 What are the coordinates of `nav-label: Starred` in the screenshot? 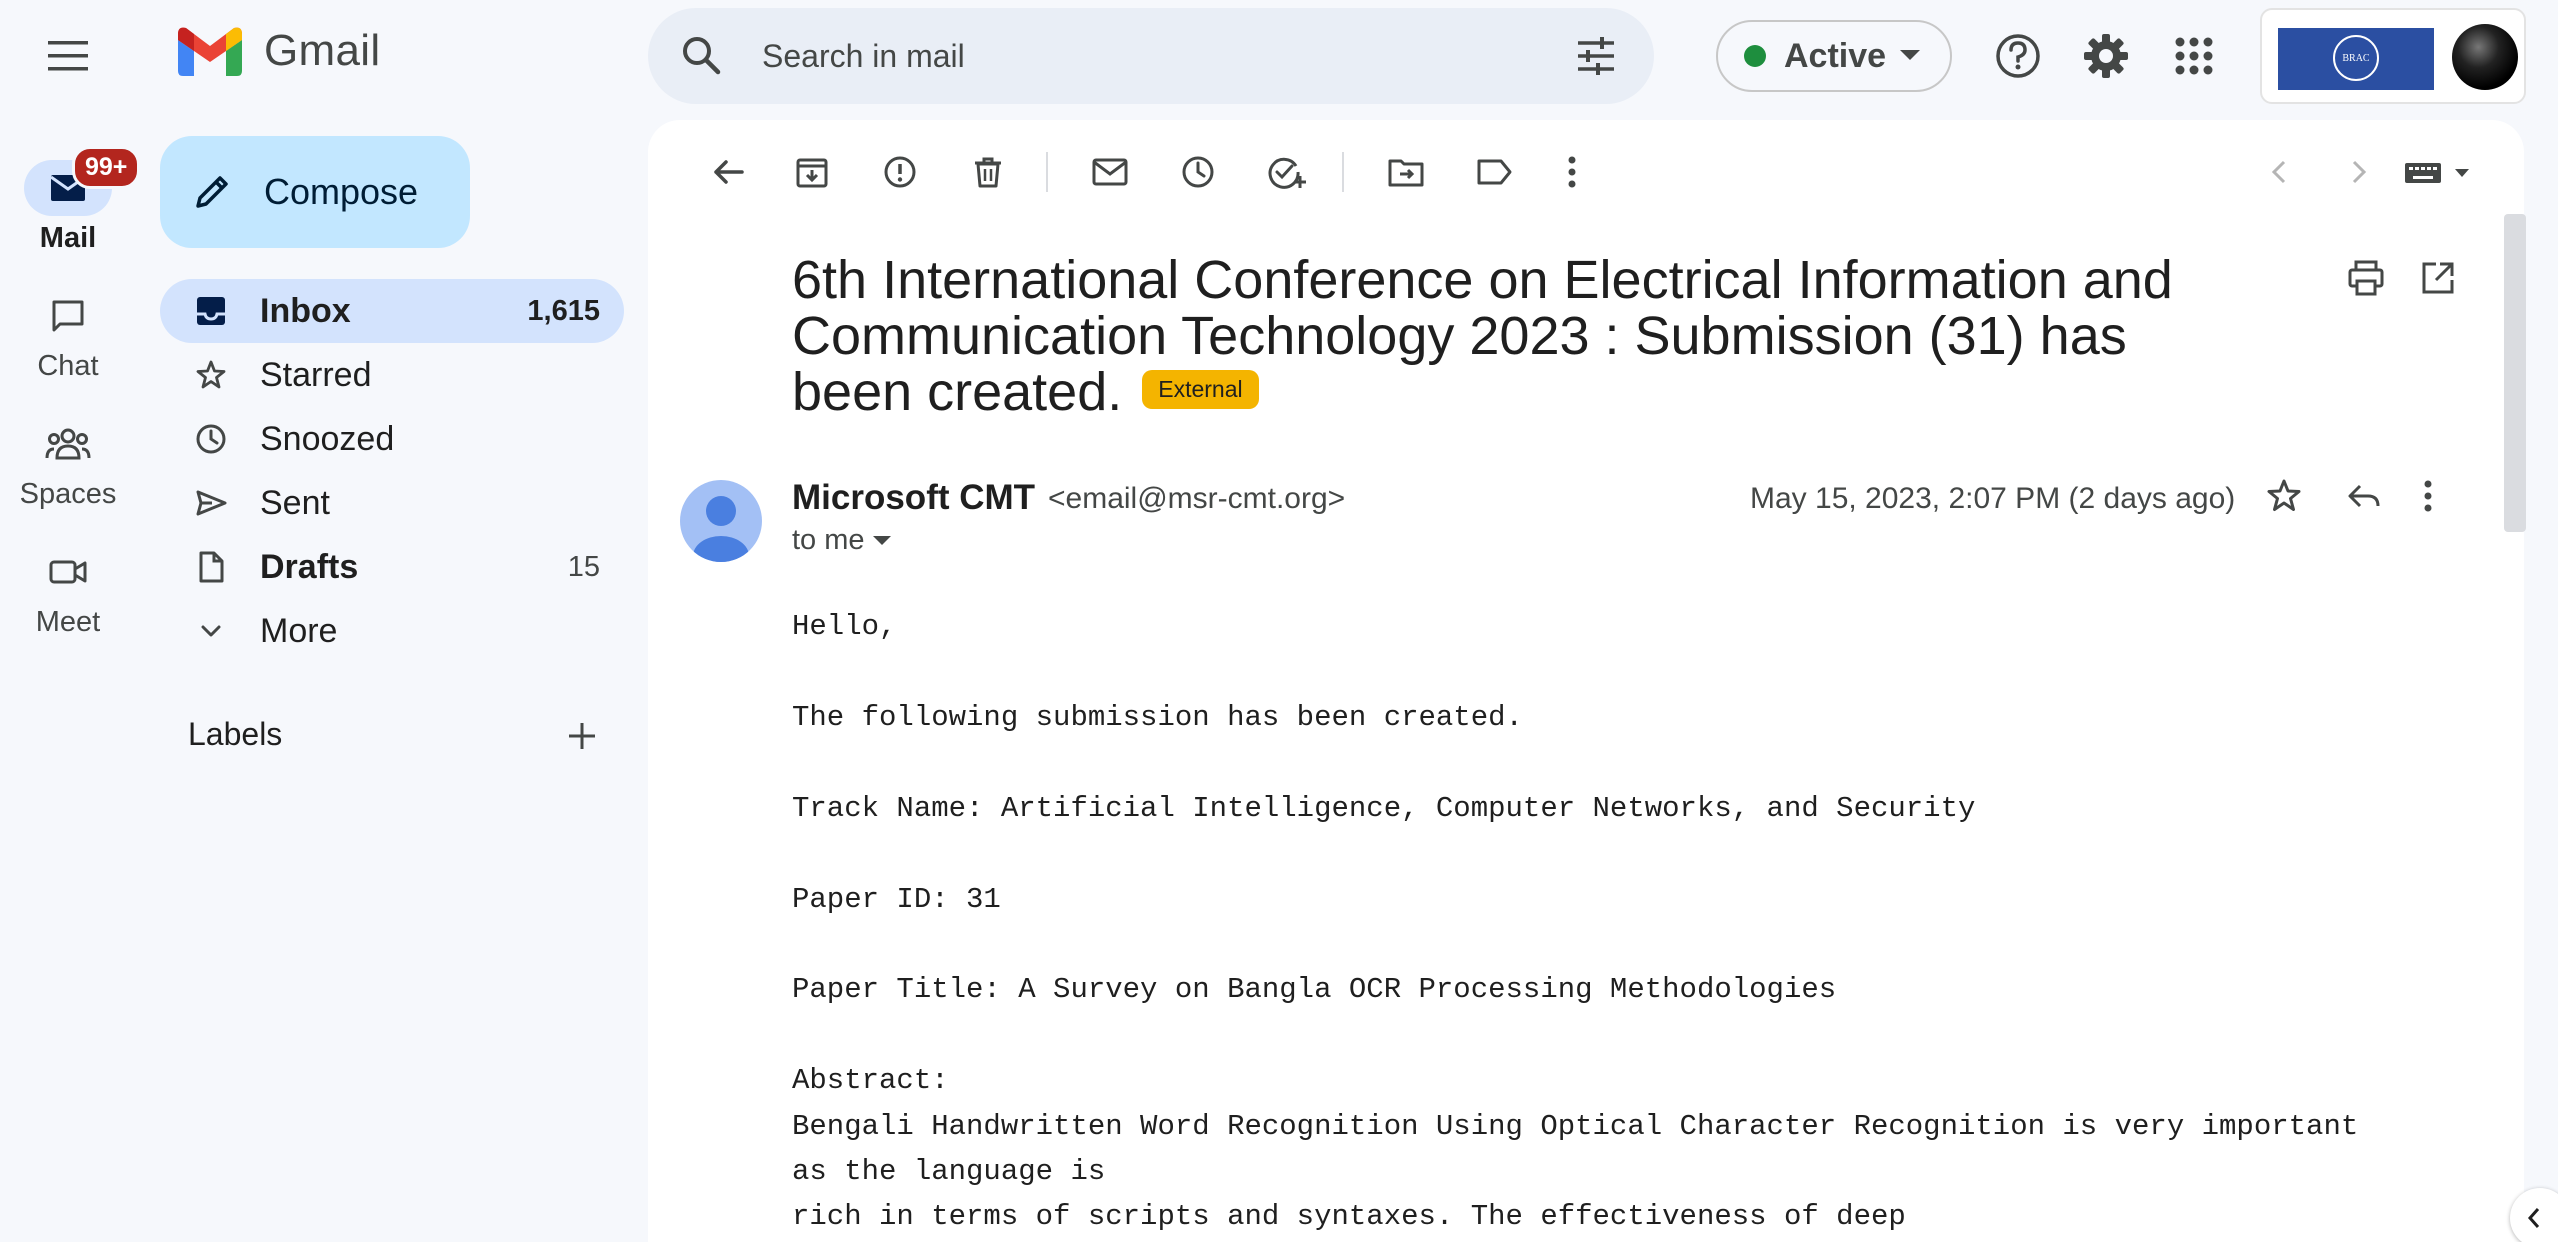 It's located at (316, 374).